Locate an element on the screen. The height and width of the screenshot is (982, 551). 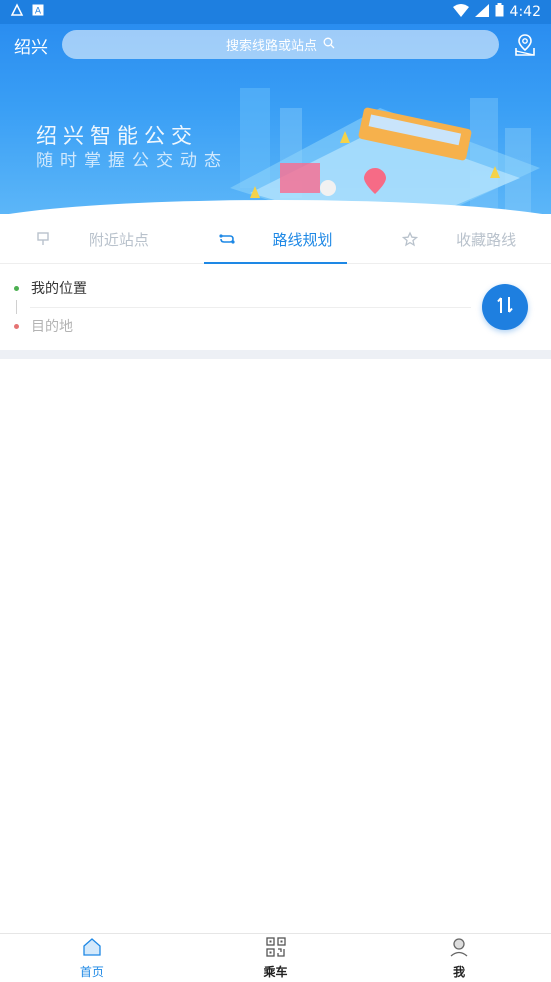
a-icon: A is located at coordinates (38, 12).